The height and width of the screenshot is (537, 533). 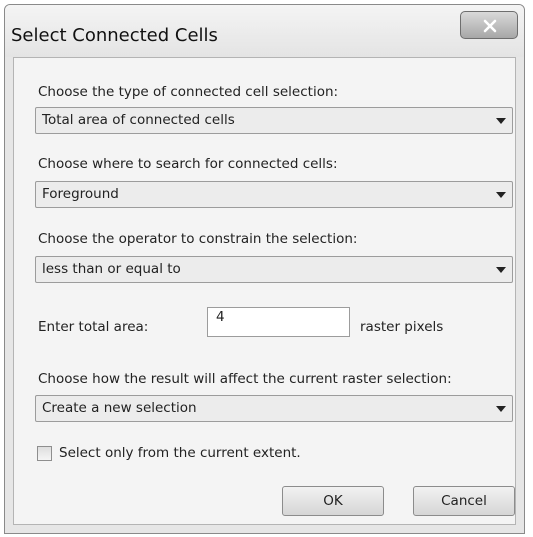 I want to click on search-where-dropdown: Foreground, so click(x=274, y=194).